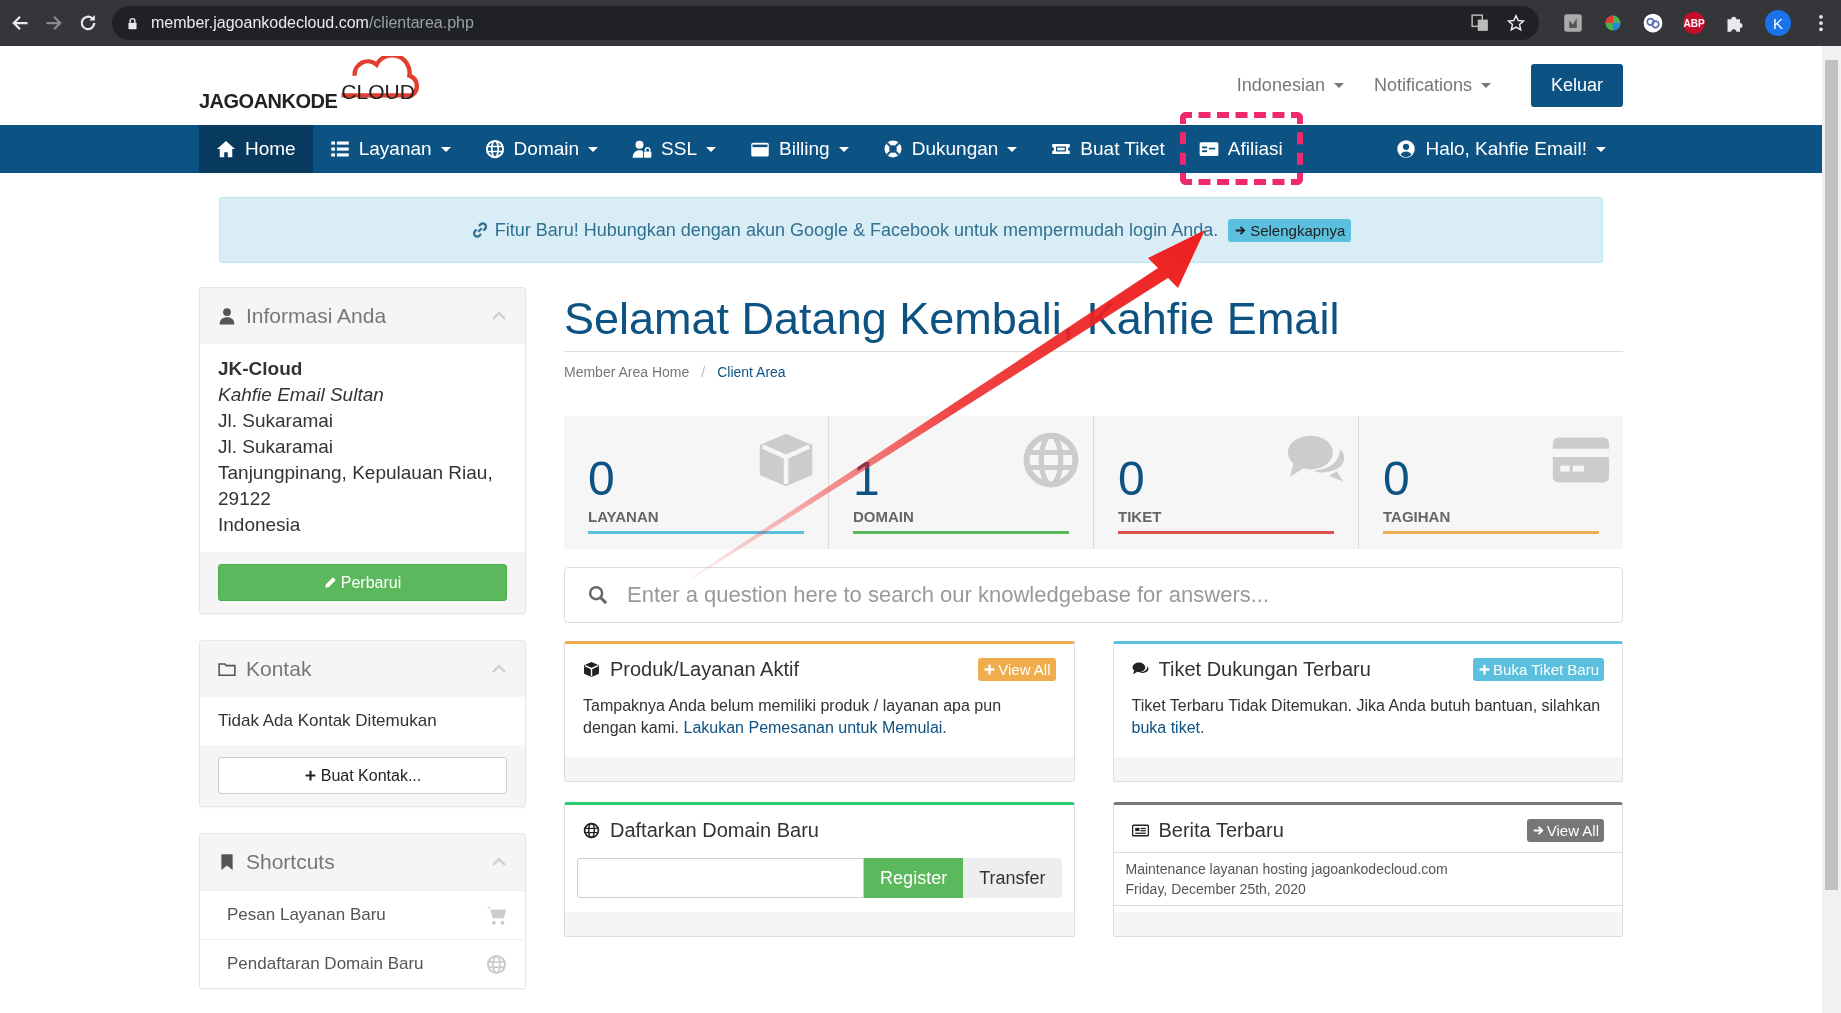 The image size is (1841, 1013). Describe the element at coordinates (226, 149) in the screenshot. I see `home-icon` at that location.